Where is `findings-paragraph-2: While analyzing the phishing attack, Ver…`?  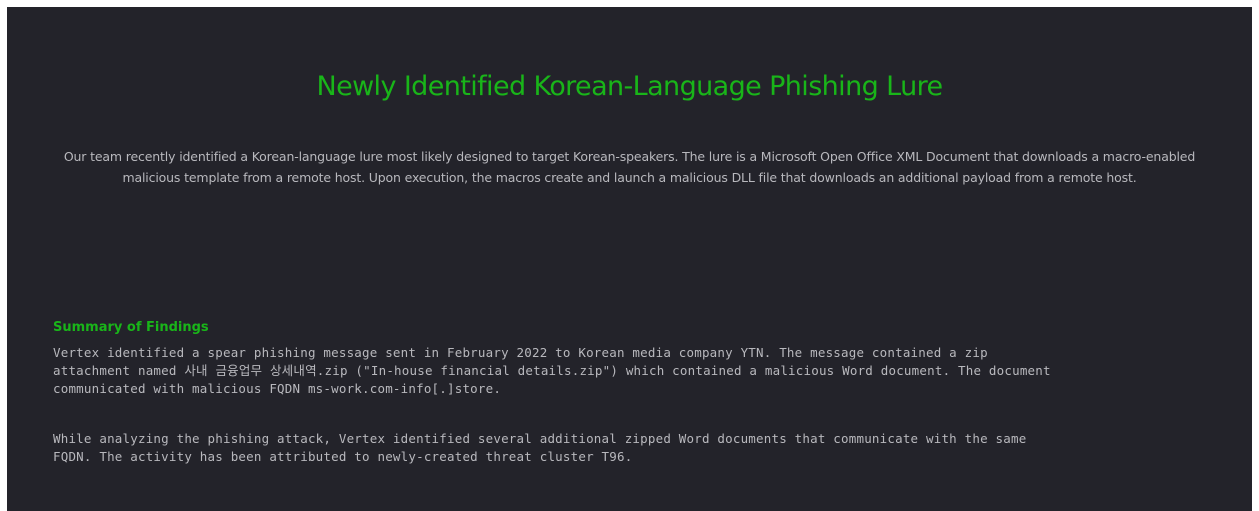 findings-paragraph-2: While analyzing the phishing attack, Ver… is located at coordinates (638, 448).